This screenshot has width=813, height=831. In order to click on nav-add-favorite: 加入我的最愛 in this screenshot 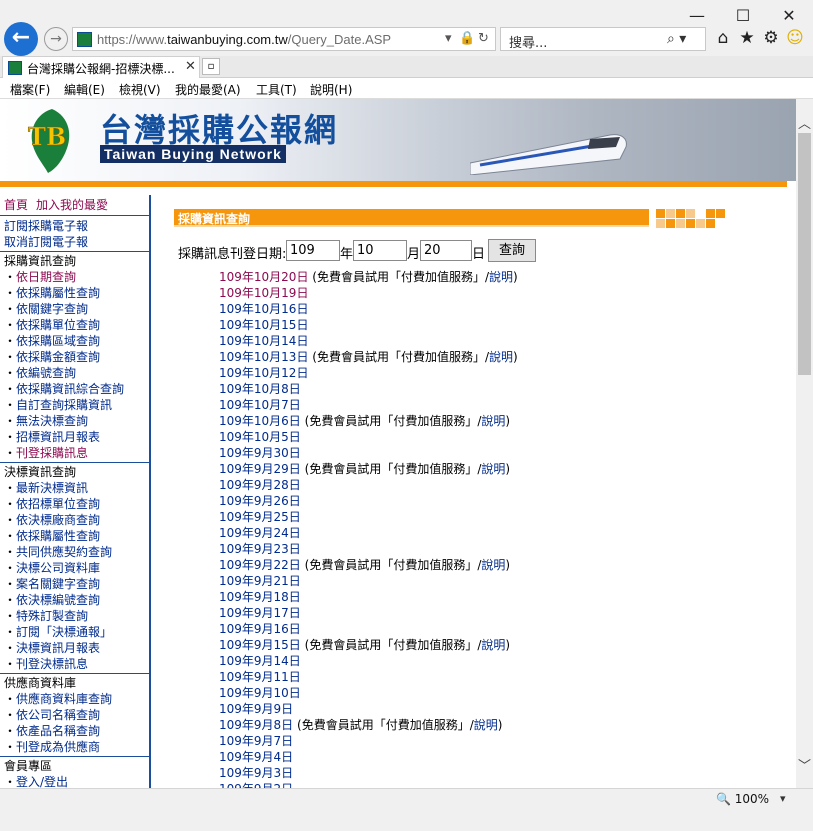, I will do `click(72, 205)`.